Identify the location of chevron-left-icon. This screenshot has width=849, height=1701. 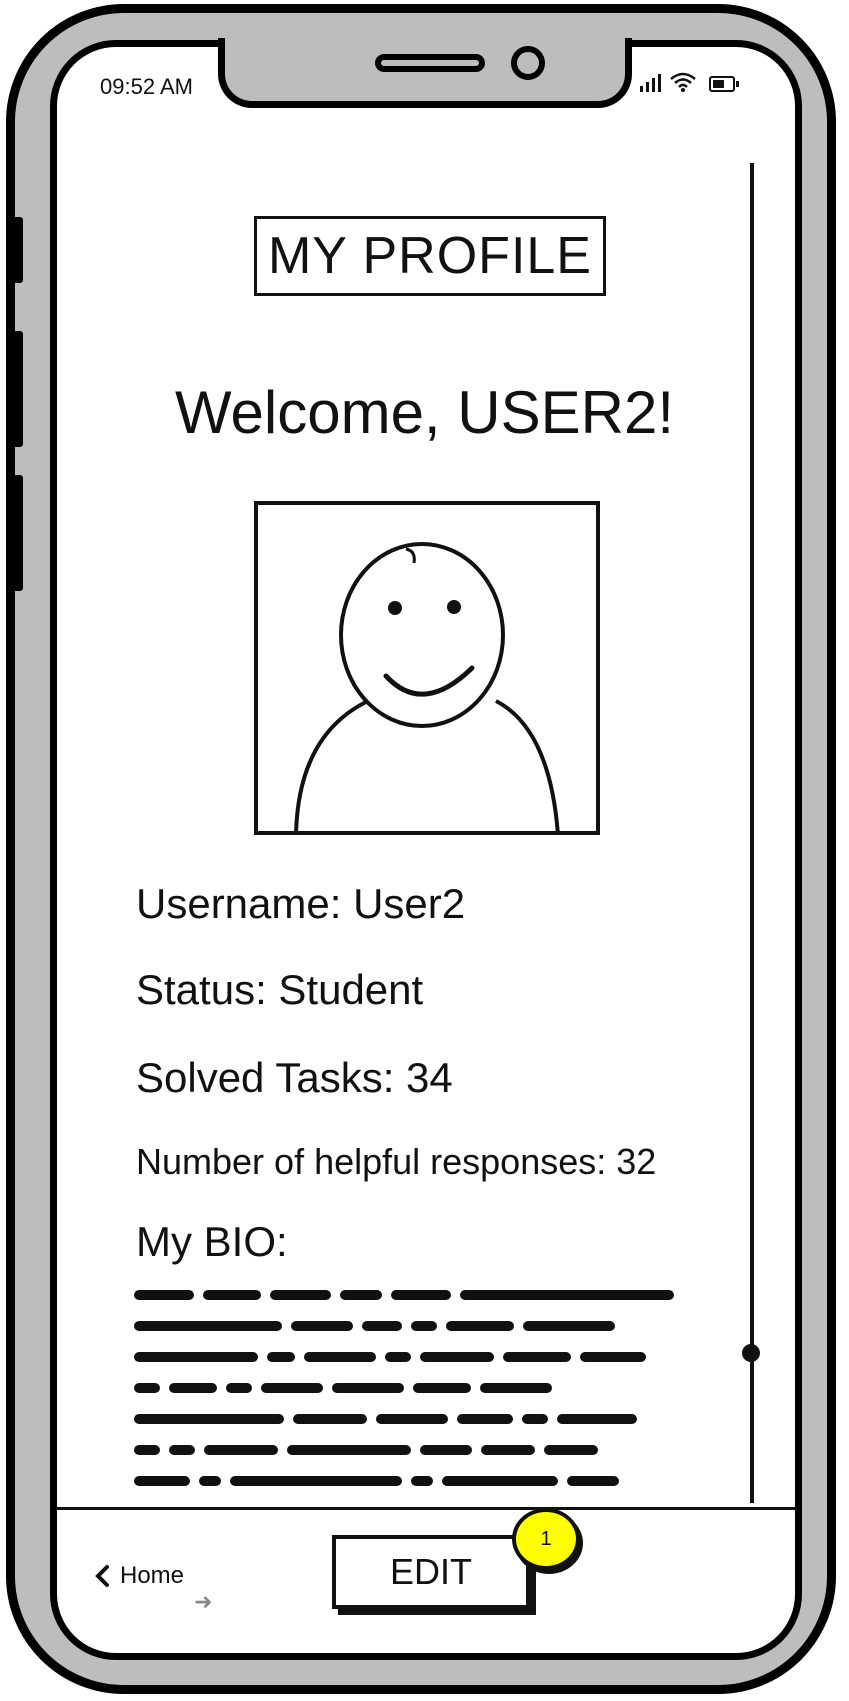
(102, 1576).